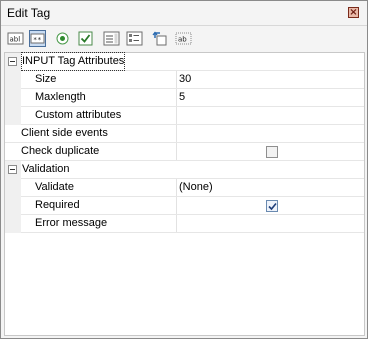  Describe the element at coordinates (54, 187) in the screenshot. I see `property-label: Validate` at that location.